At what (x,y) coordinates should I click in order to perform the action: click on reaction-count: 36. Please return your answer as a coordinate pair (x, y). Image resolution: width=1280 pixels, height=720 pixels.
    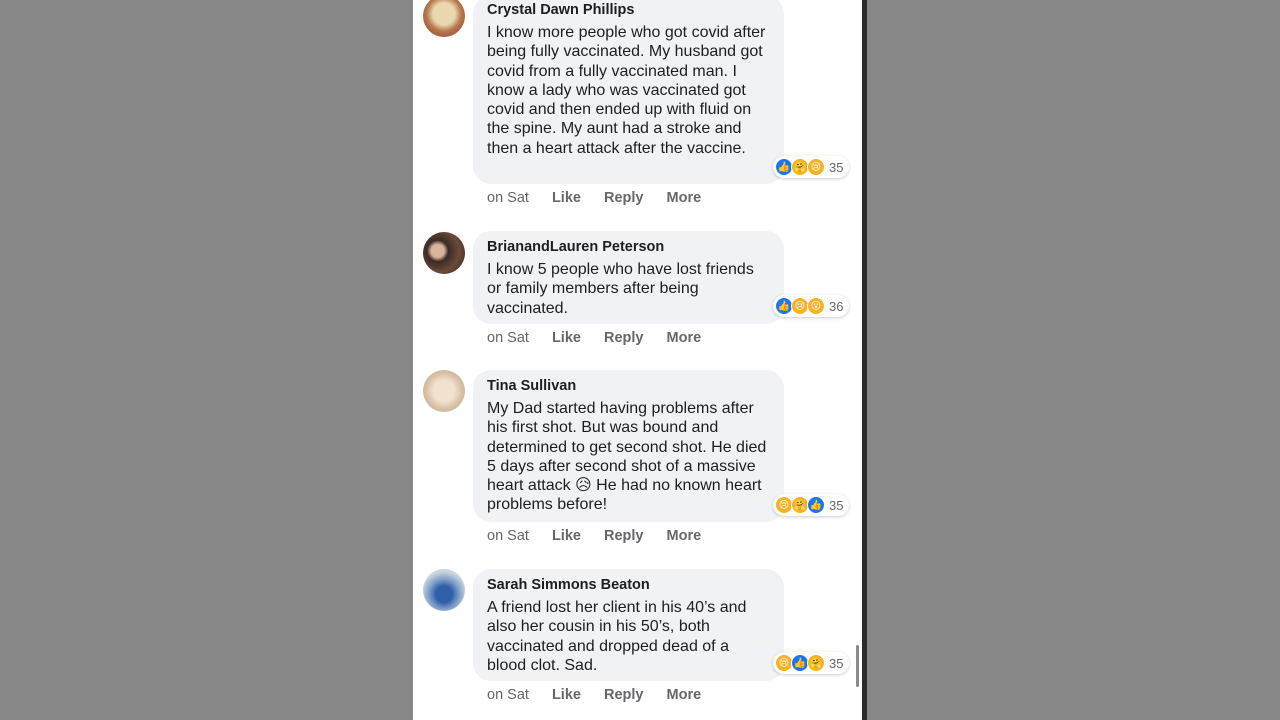
    Looking at the image, I should click on (836, 306).